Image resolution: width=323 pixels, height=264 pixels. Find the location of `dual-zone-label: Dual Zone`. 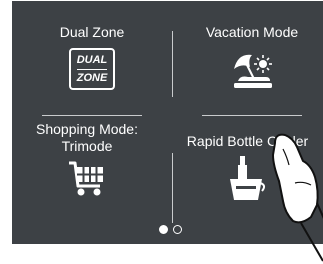

dual-zone-label: Dual Zone is located at coordinates (92, 32).